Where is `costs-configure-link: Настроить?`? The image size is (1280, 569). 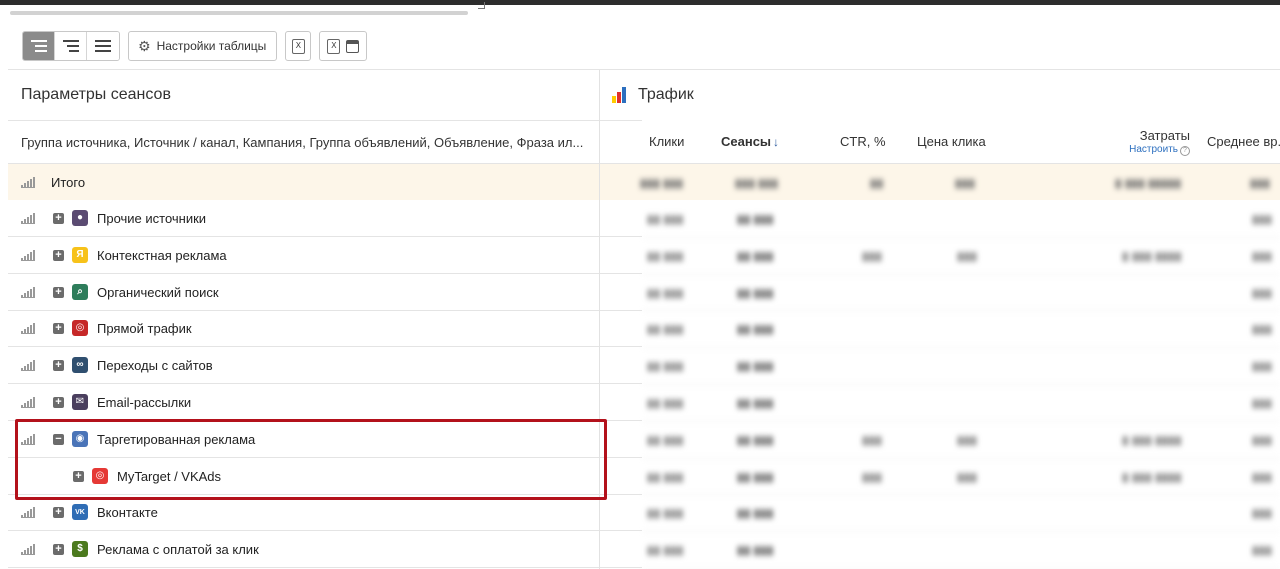
costs-configure-link: Настроить? is located at coordinates (1145, 150).